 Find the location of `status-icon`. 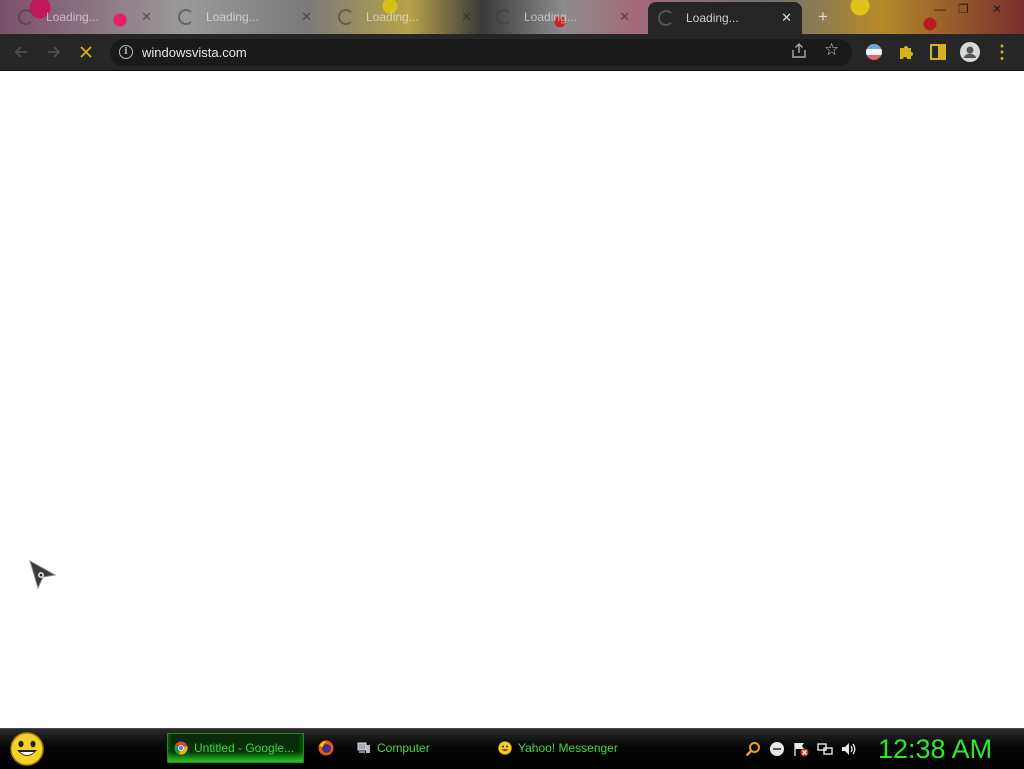

status-icon is located at coordinates (777, 749).